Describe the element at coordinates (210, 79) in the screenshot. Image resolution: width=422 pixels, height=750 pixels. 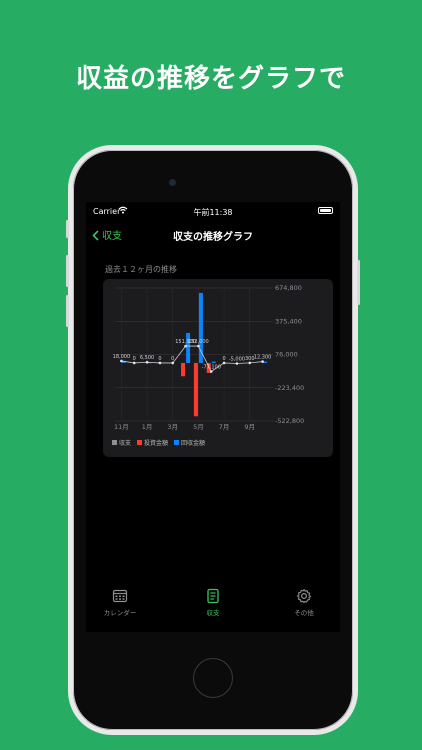
I see `headline: 収益の推移をグラフで` at that location.